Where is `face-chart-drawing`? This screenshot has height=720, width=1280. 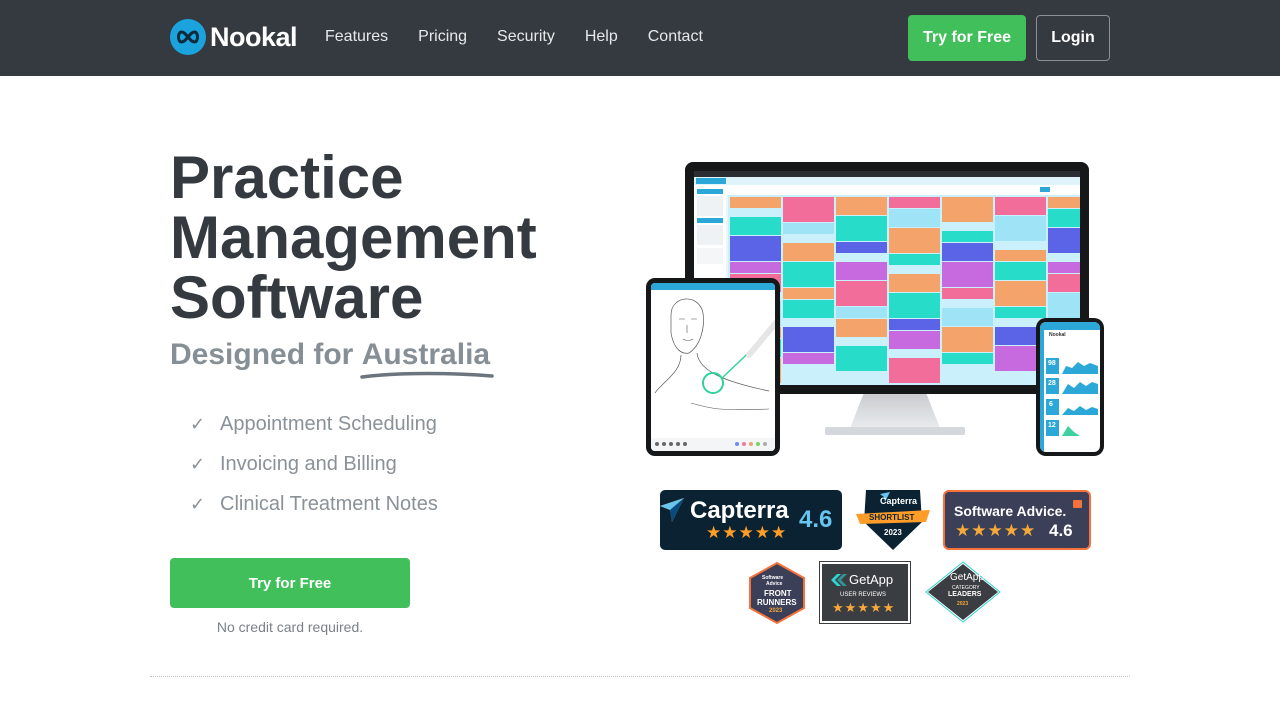
face-chart-drawing is located at coordinates (713, 367).